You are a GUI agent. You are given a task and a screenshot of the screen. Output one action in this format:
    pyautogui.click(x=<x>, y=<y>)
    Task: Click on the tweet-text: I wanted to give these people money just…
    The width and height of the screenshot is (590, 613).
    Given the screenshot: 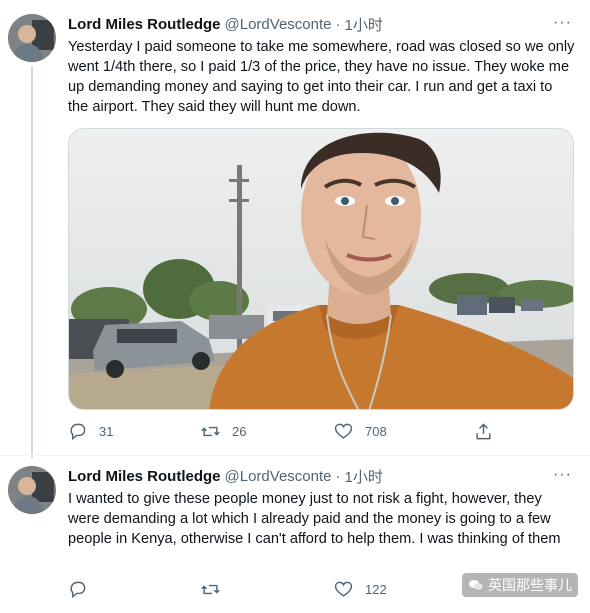 What is the action you would take?
    pyautogui.click(x=314, y=519)
    